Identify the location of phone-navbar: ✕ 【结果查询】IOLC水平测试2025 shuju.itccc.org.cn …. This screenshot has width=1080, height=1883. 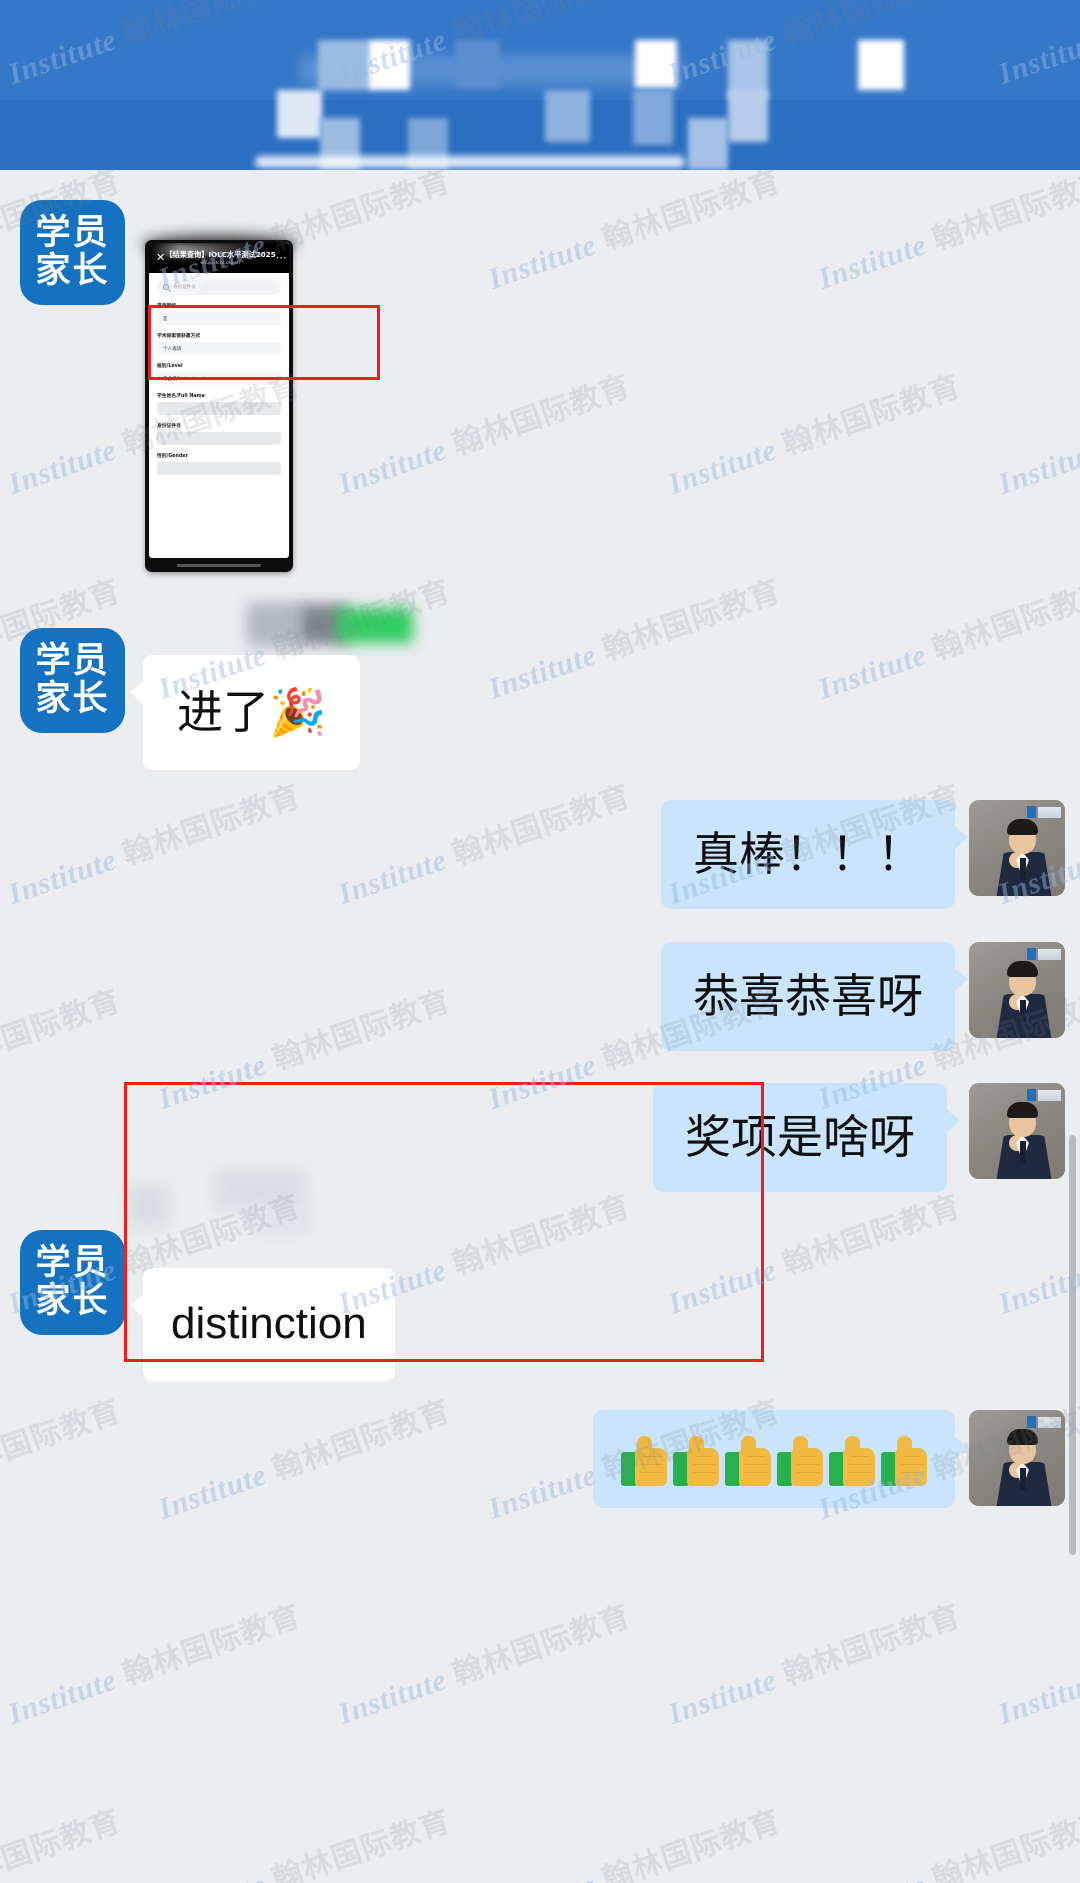
(219, 258).